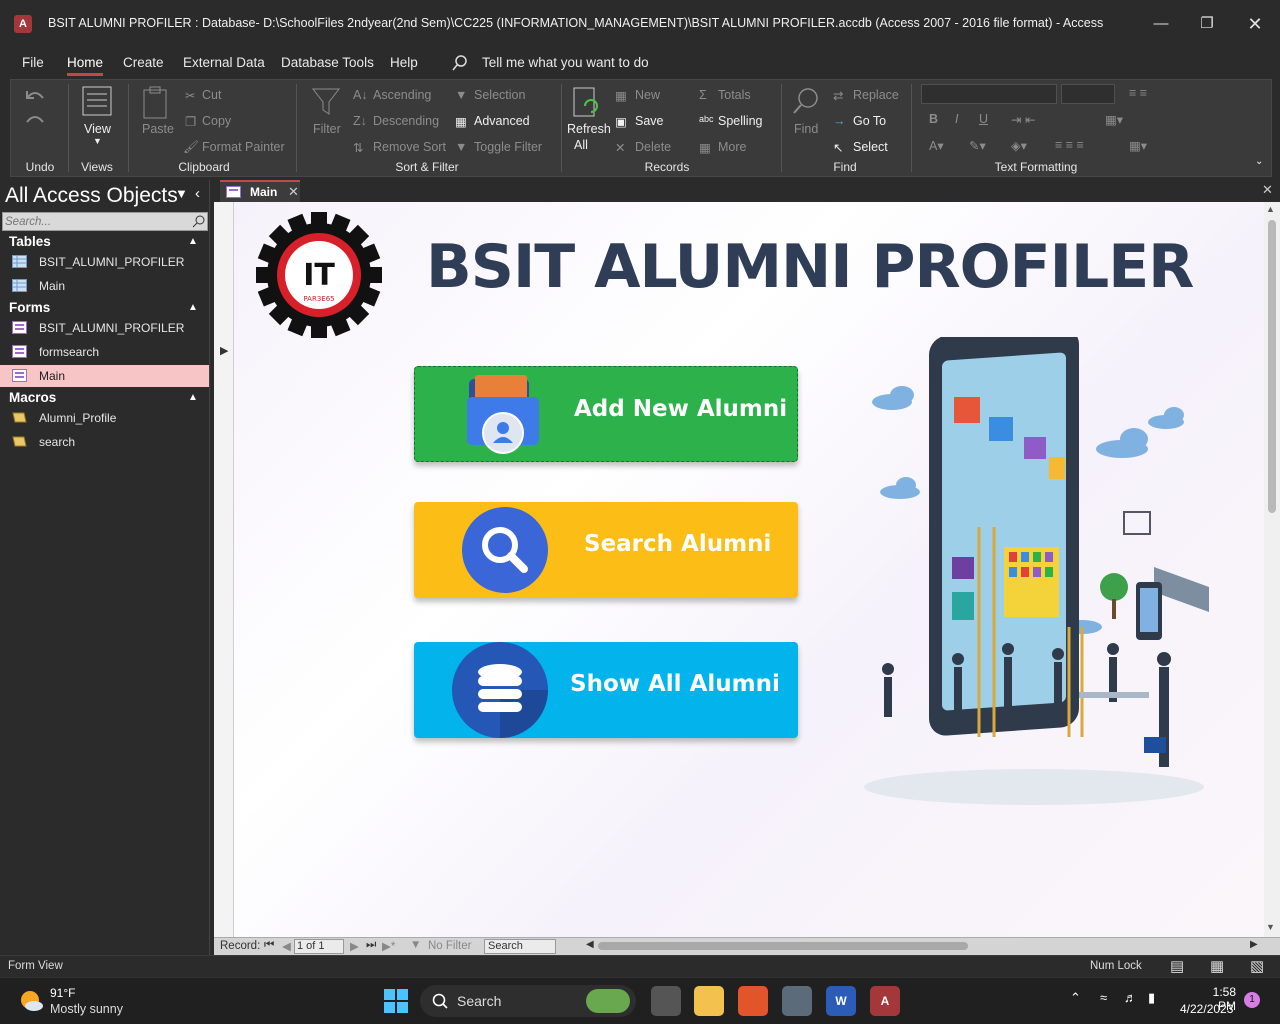  Describe the element at coordinates (91, 196) in the screenshot. I see `nav-pane-header: All Access Objects` at that location.